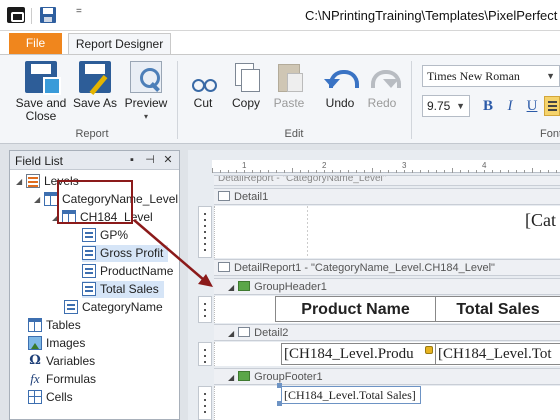 The width and height of the screenshot is (560, 420). I want to click on tree-item-productname: ProductName, so click(127, 271).